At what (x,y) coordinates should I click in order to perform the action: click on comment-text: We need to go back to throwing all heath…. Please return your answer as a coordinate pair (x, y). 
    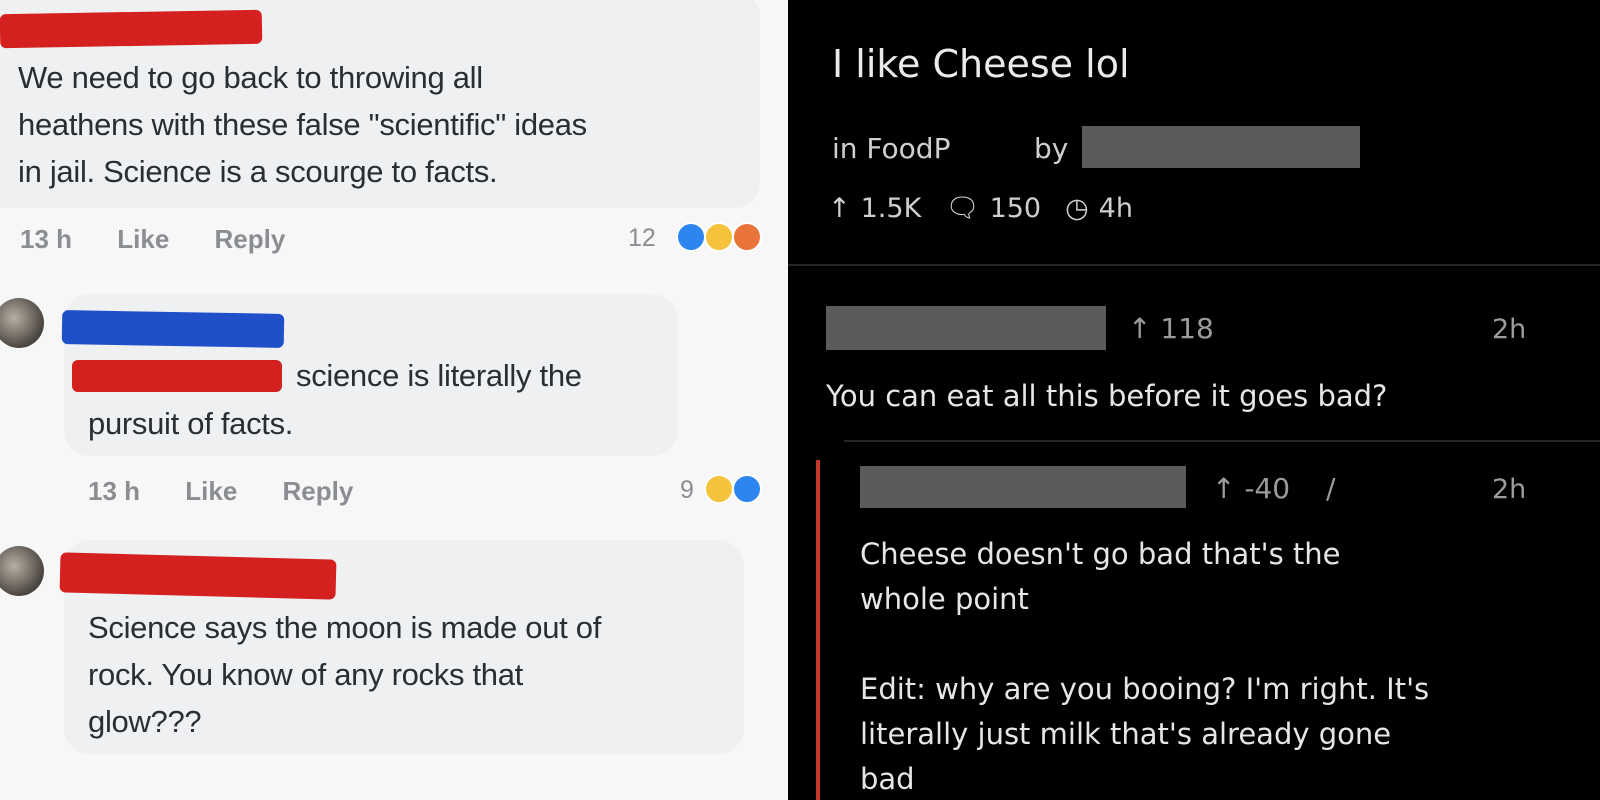
    Looking at the image, I should click on (302, 124).